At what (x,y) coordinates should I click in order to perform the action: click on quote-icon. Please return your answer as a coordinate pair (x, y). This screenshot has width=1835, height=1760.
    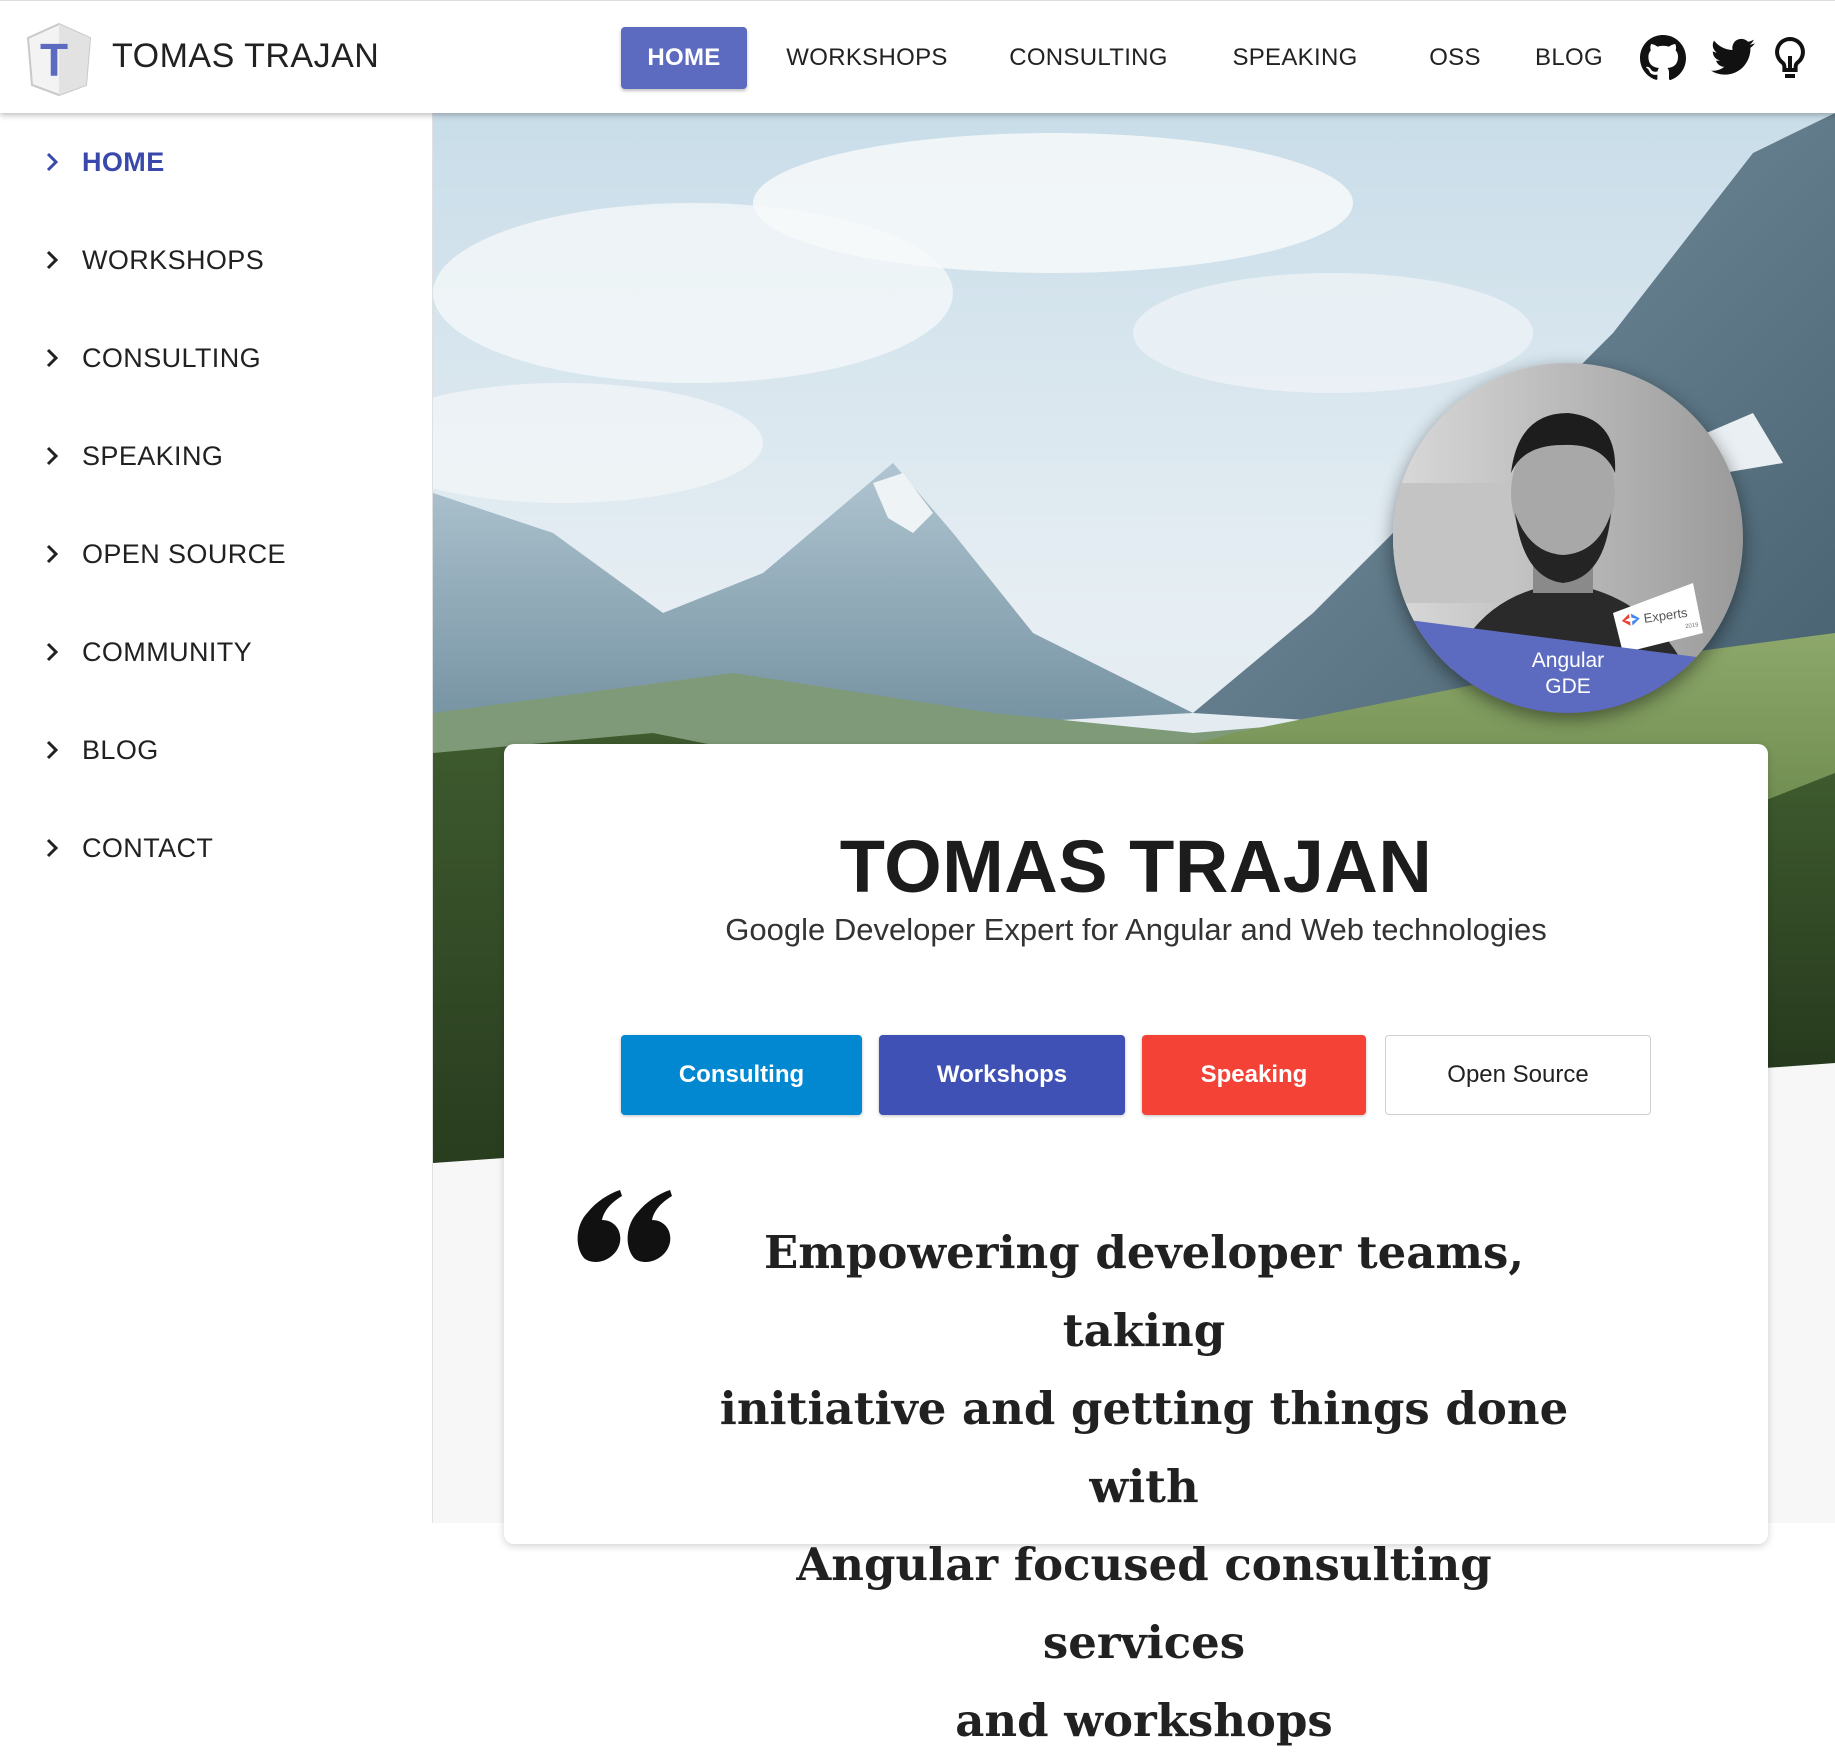
    Looking at the image, I should click on (624, 1226).